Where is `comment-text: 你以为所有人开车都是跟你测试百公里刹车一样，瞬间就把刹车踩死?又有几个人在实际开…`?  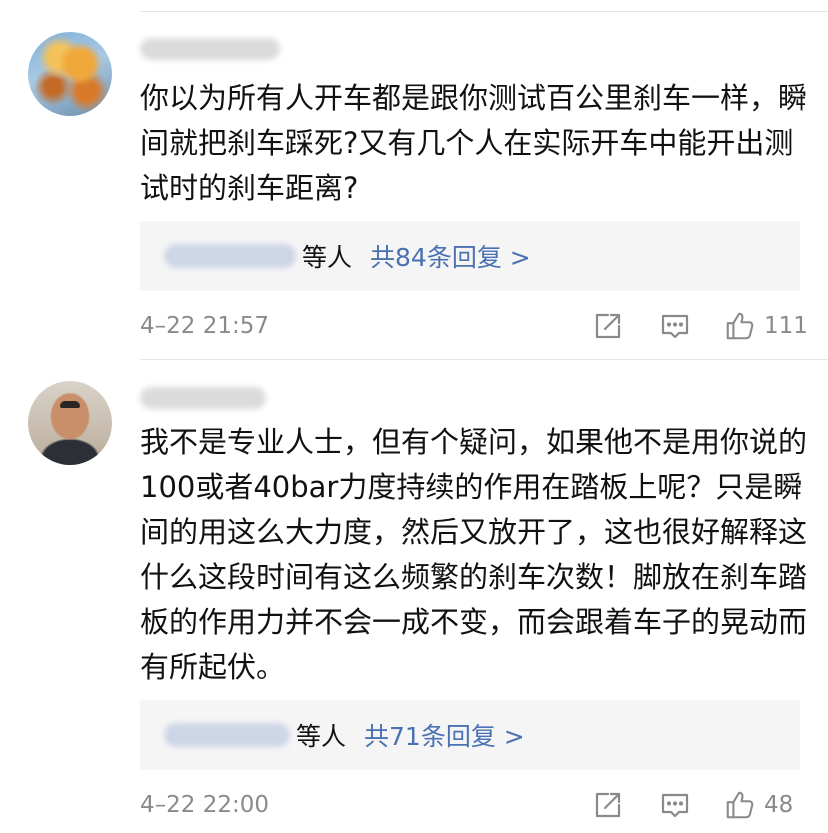 comment-text: 你以为所有人开车都是跟你测试百公里刹车一样，瞬间就把刹车踩死?又有几个人在实际开… is located at coordinates (474, 143).